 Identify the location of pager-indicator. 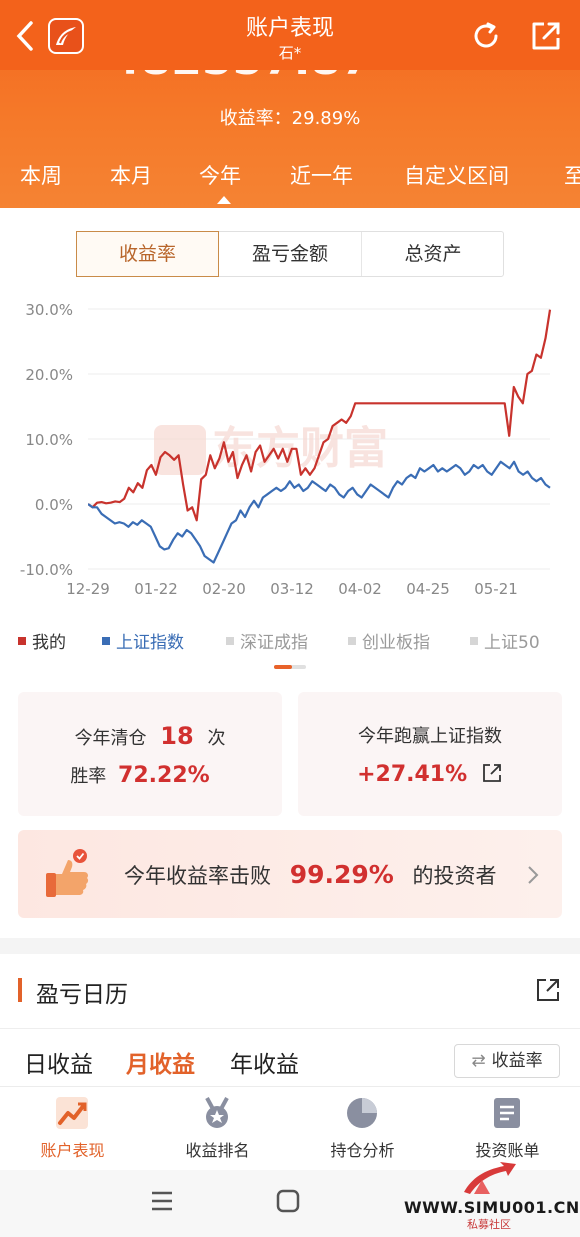
(283, 667).